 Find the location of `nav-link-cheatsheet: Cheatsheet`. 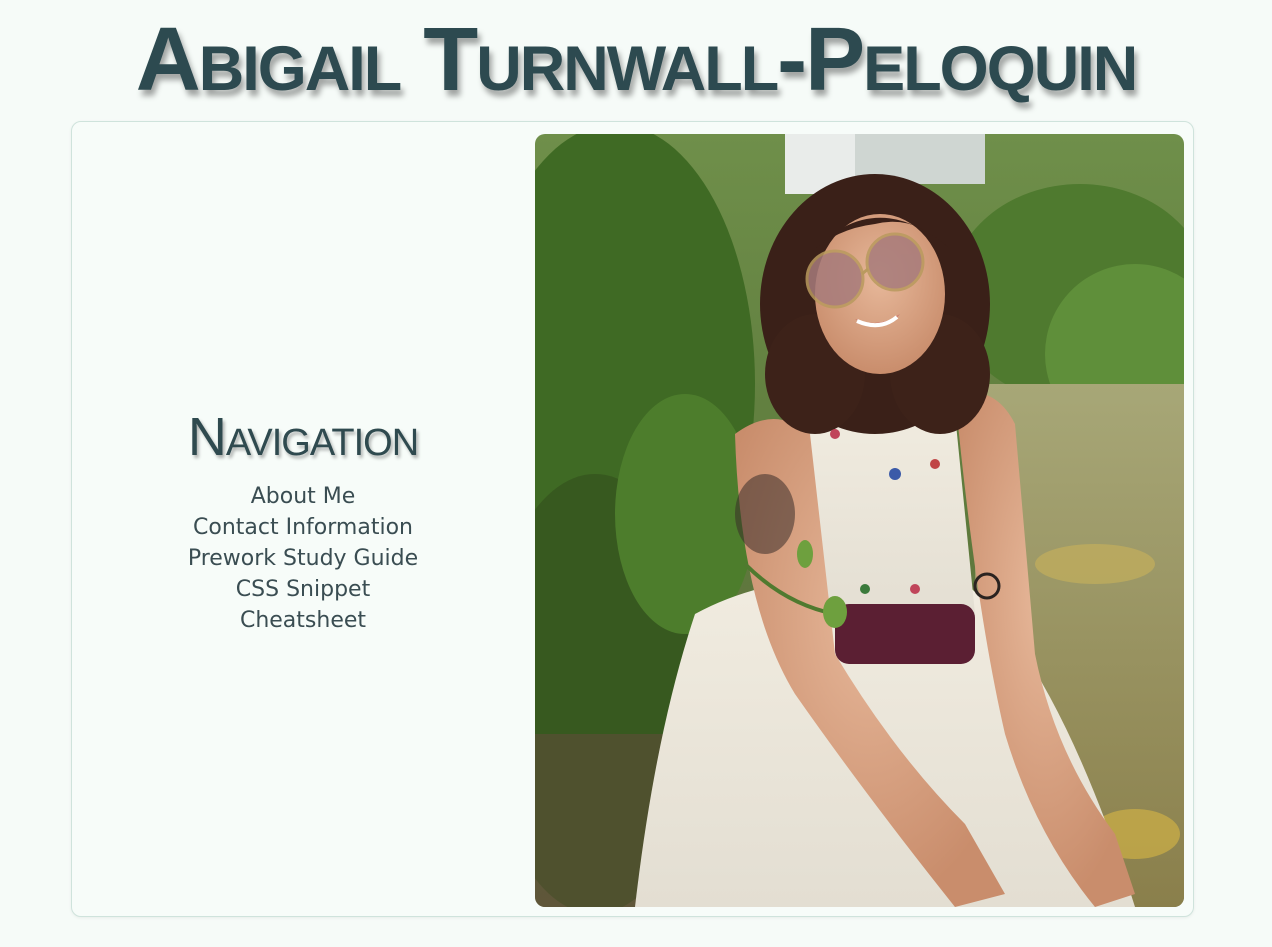

nav-link-cheatsheet: Cheatsheet is located at coordinates (303, 620).